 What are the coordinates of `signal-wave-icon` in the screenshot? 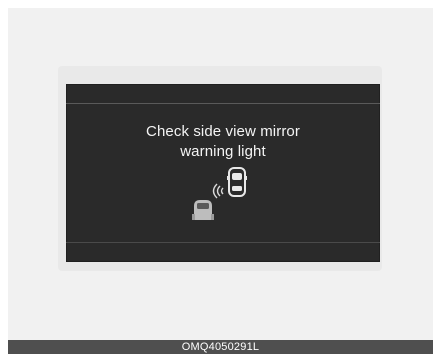 It's located at (218, 191).